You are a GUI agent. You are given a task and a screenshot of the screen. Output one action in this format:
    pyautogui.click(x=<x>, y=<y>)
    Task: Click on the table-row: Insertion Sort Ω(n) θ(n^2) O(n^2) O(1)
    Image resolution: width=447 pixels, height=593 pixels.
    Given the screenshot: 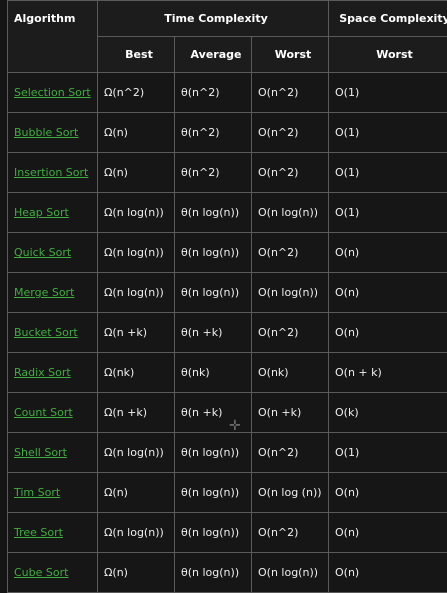 What is the action you would take?
    pyautogui.click(x=227, y=173)
    